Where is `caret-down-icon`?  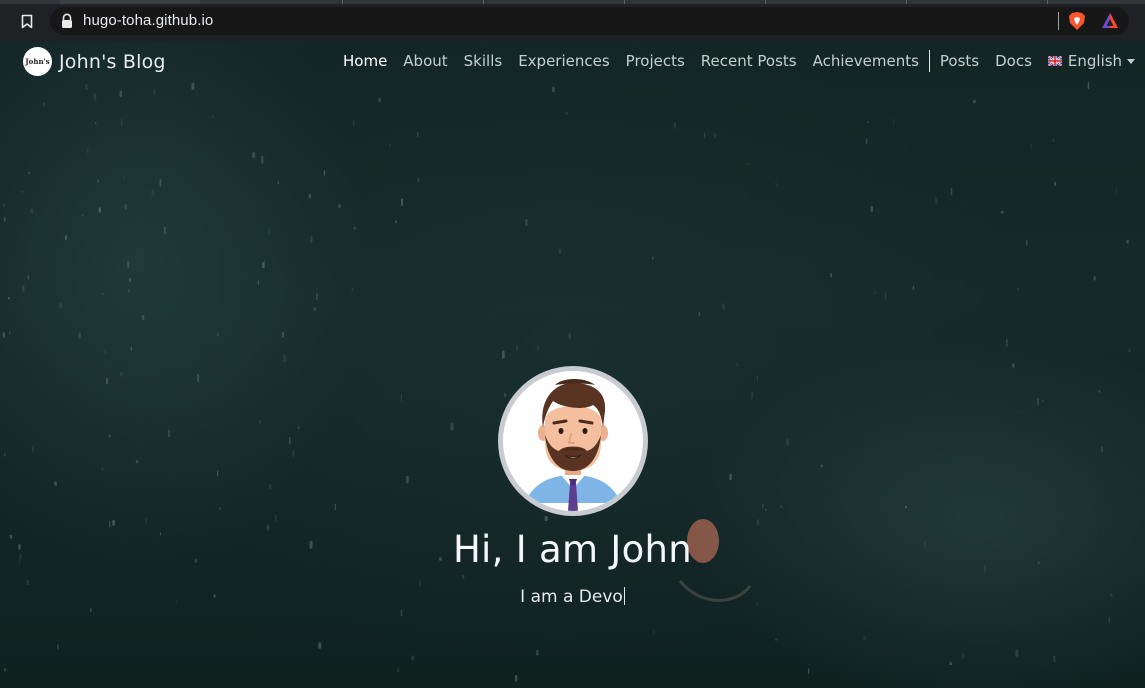 caret-down-icon is located at coordinates (1131, 61).